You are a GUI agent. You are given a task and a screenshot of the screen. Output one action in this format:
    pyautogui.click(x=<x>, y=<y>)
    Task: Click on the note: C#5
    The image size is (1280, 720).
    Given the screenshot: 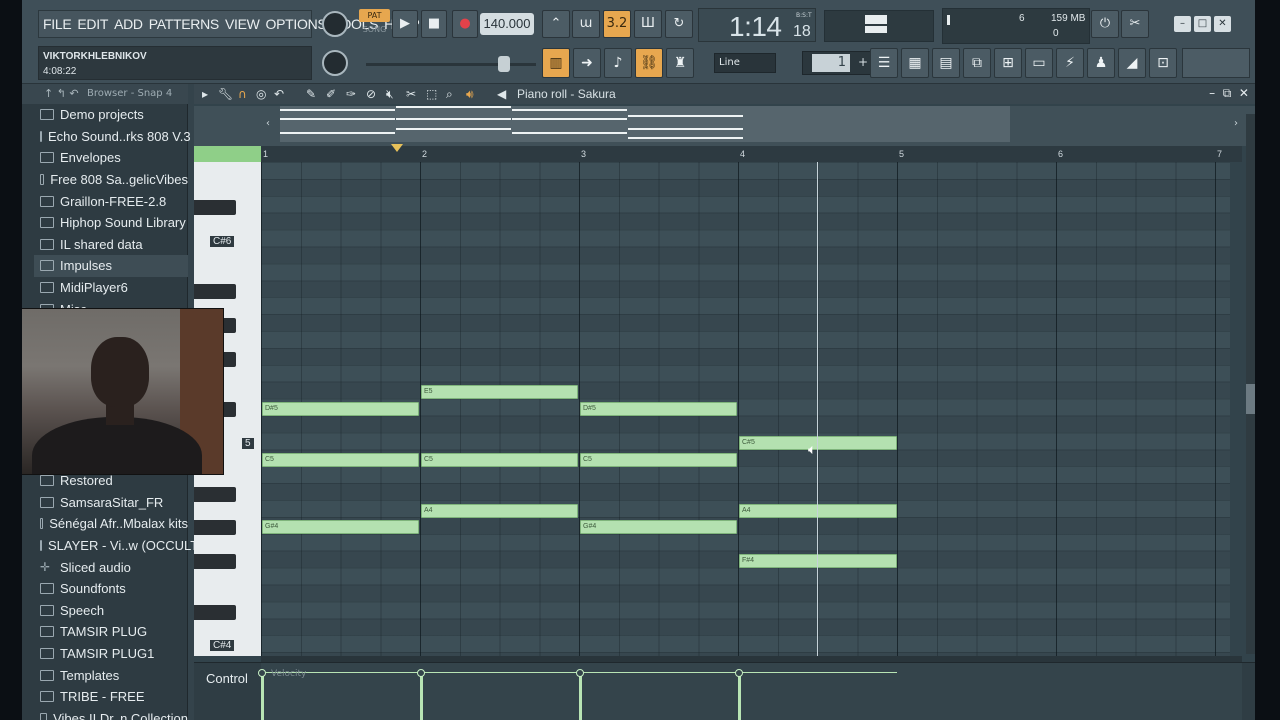 What is the action you would take?
    pyautogui.click(x=818, y=443)
    